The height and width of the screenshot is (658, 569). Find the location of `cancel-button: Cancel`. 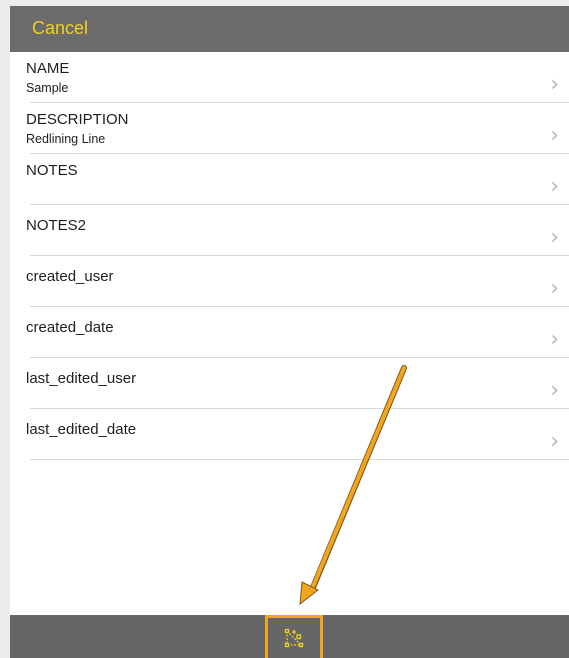

cancel-button: Cancel is located at coordinates (60, 28).